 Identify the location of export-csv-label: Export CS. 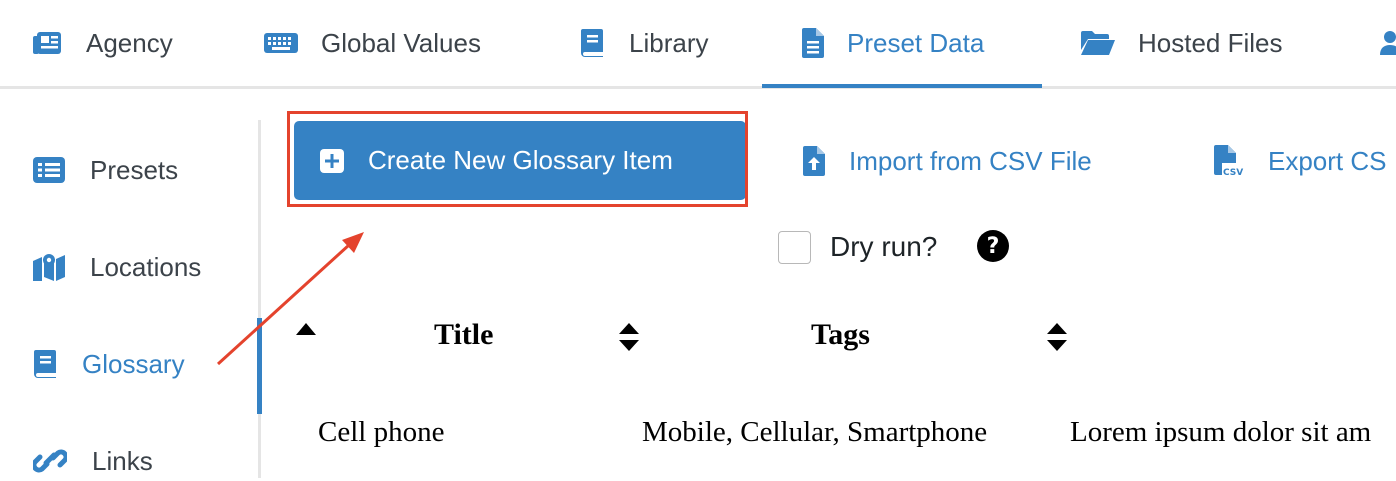
(1327, 160).